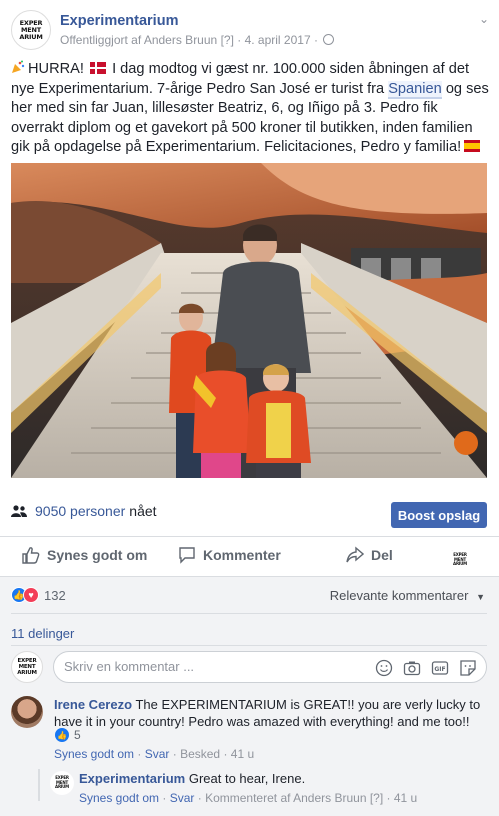 This screenshot has width=499, height=816. What do you see at coordinates (94, 754) in the screenshot?
I see `comment-like-link: Synes godt om` at bounding box center [94, 754].